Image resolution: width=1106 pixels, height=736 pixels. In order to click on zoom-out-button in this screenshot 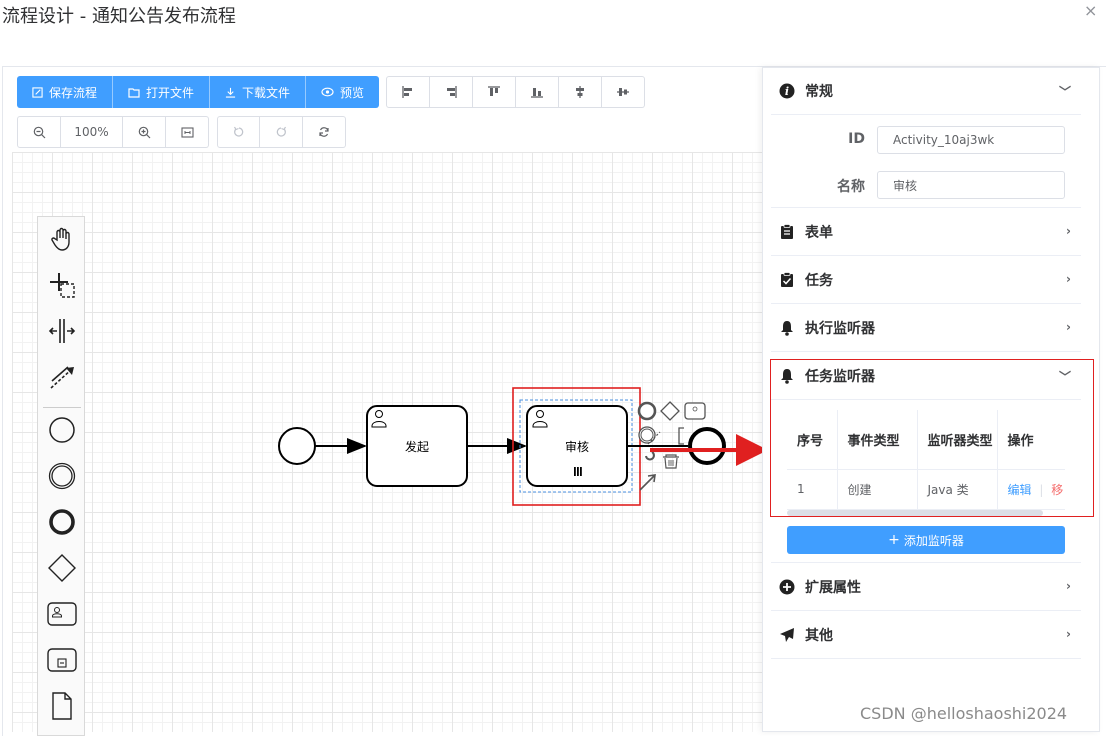, I will do `click(39, 132)`.